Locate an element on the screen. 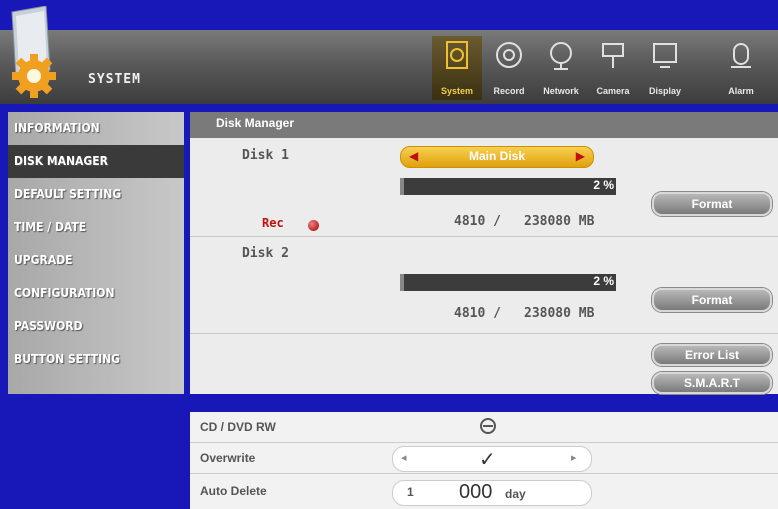 Image resolution: width=778 pixels, height=509 pixels. cd-dvd-label: CD / DVD RW is located at coordinates (238, 427).